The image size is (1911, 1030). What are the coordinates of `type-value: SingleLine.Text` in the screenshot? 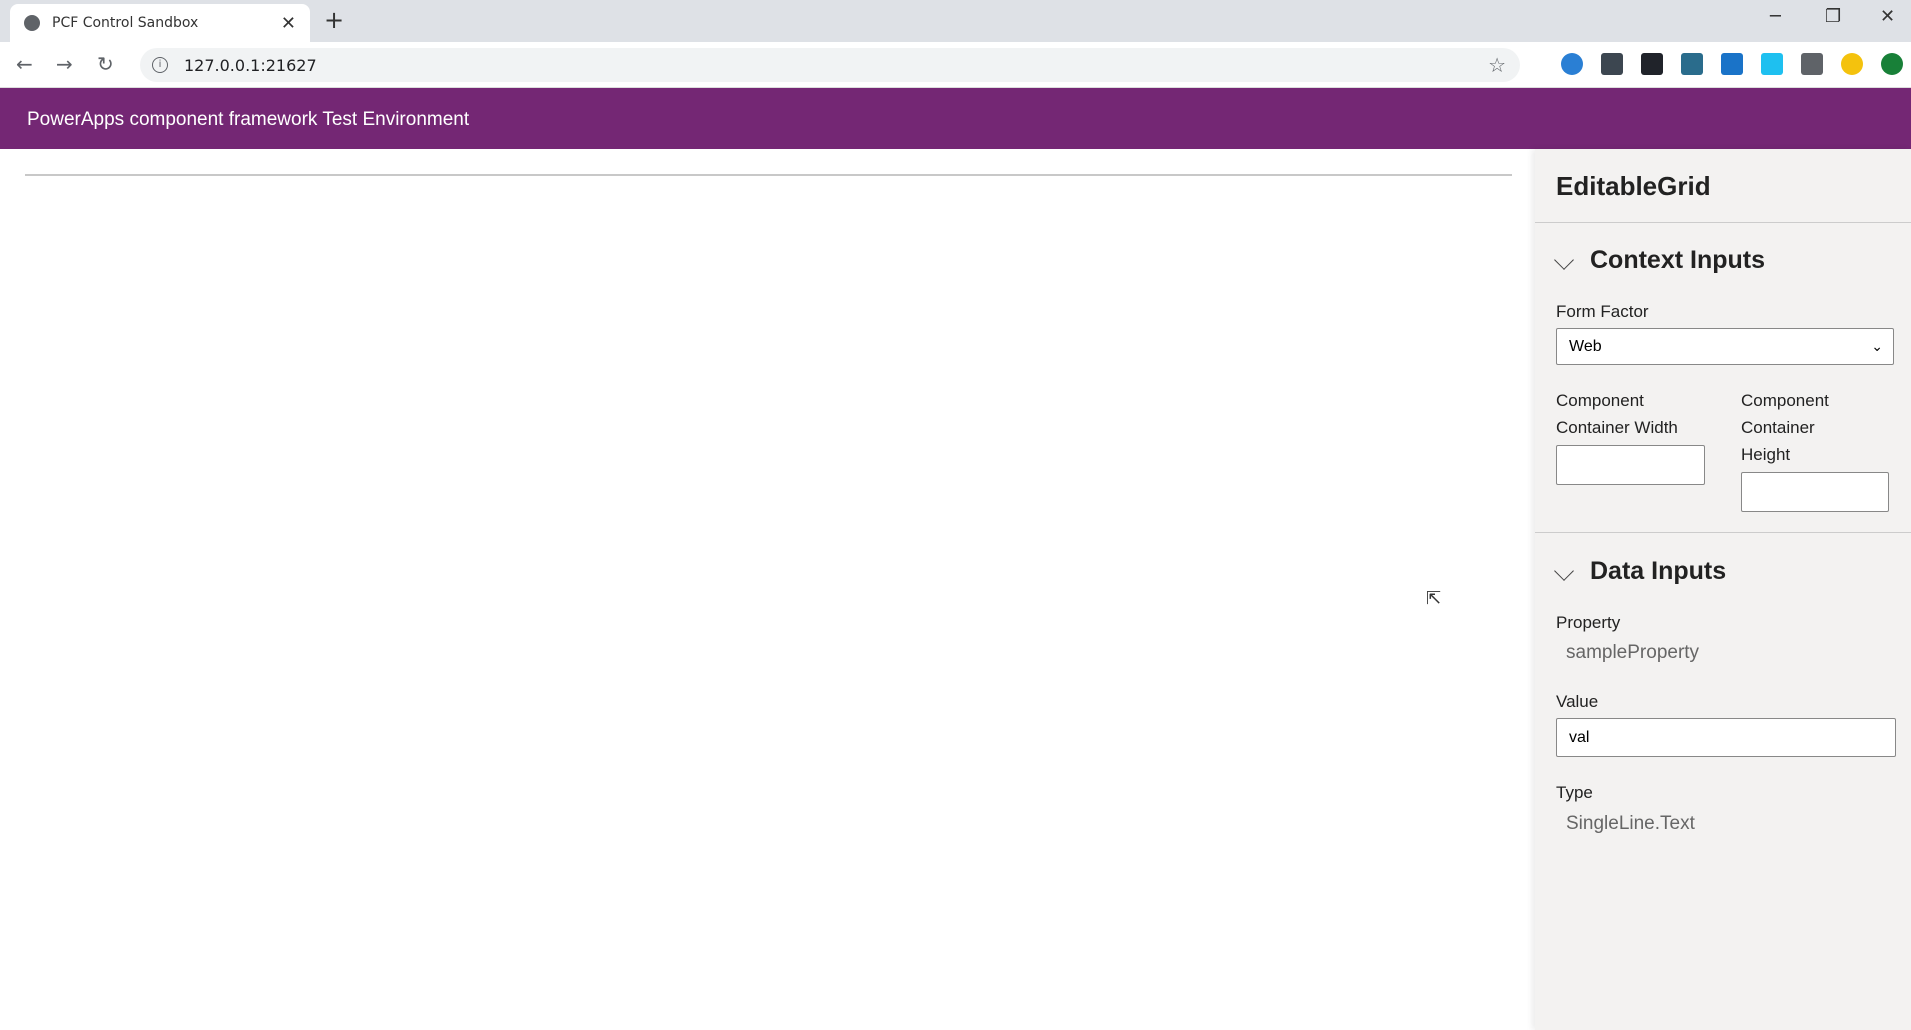 It's located at (1630, 823).